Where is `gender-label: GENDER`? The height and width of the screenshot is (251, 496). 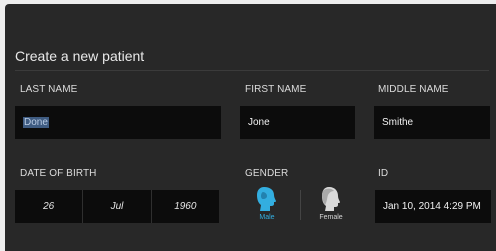 gender-label: GENDER is located at coordinates (267, 173).